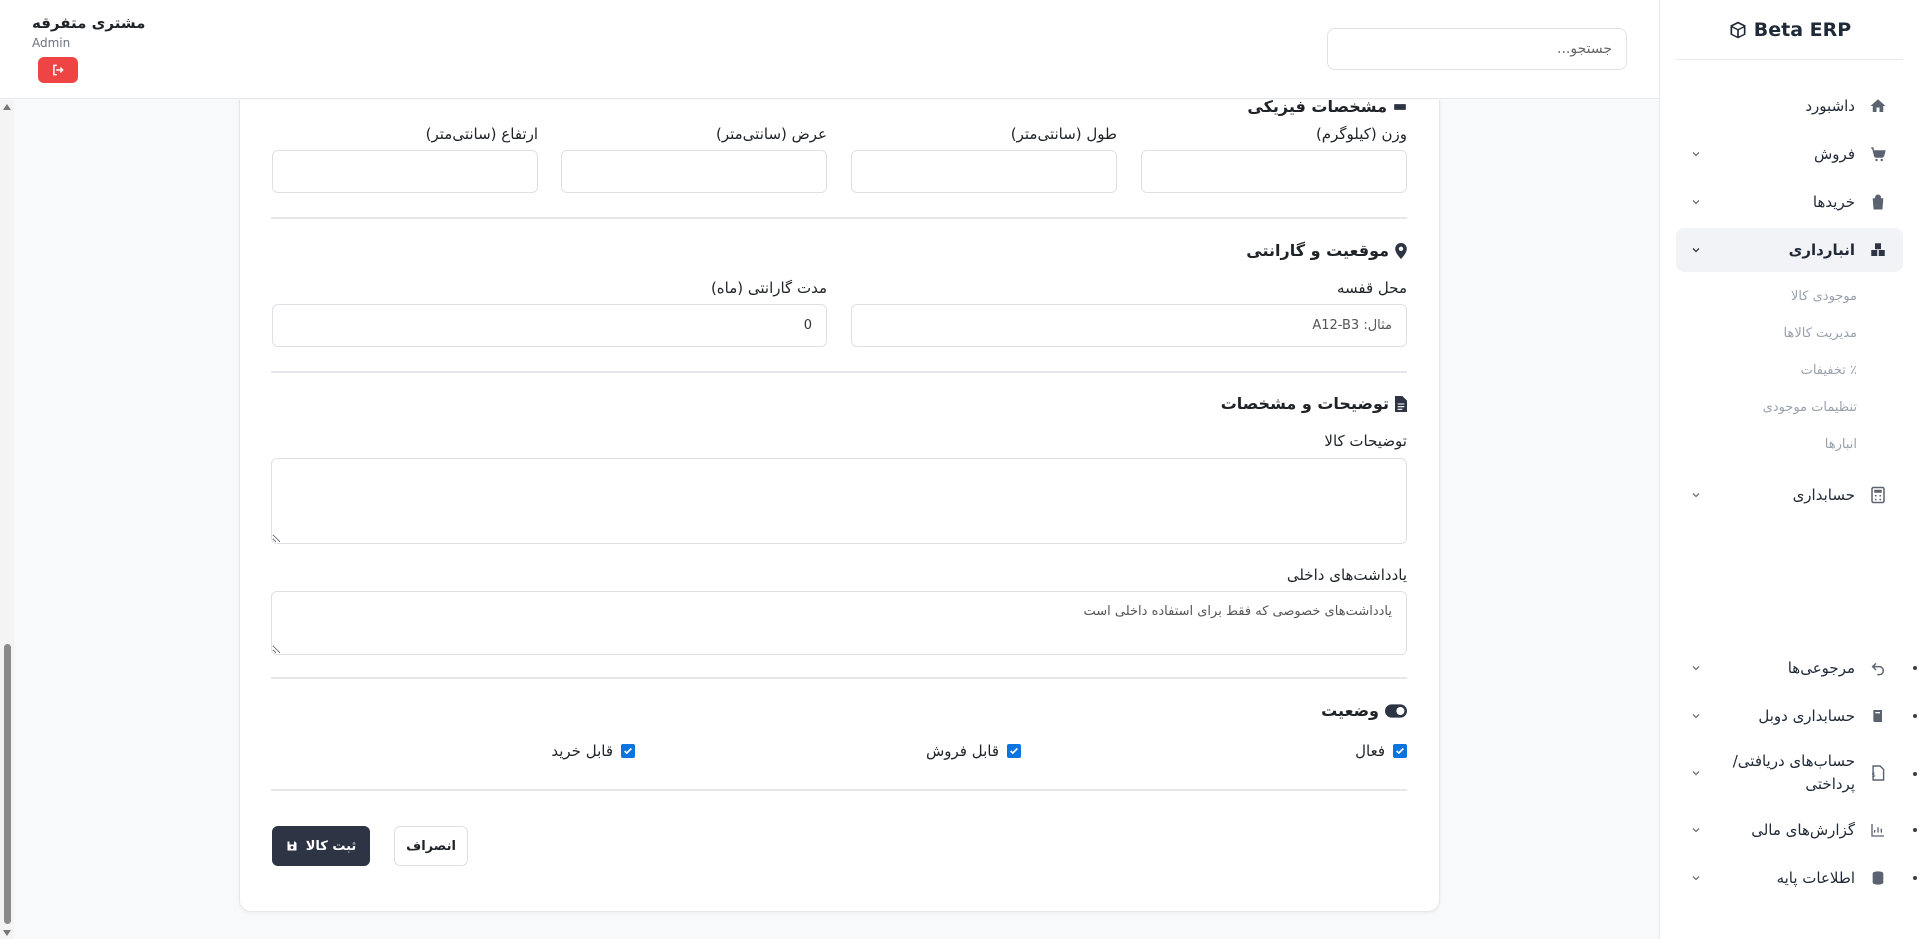 This screenshot has height=939, width=1919. What do you see at coordinates (1878, 716) in the screenshot?
I see `book-icon` at bounding box center [1878, 716].